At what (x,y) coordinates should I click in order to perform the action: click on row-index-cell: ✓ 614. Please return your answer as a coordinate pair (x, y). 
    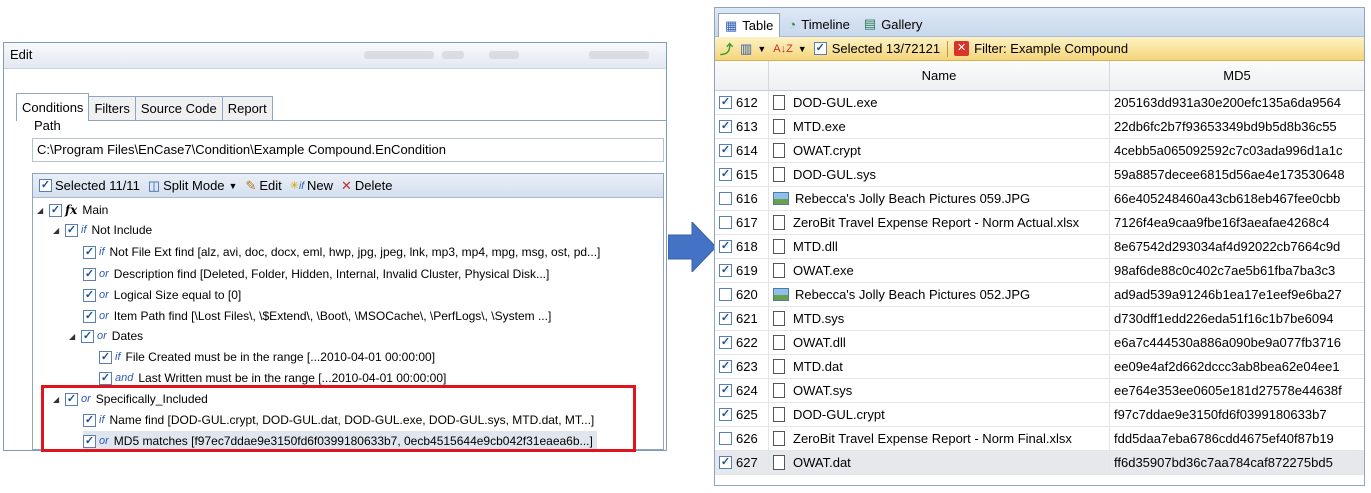
    Looking at the image, I should click on (742, 150).